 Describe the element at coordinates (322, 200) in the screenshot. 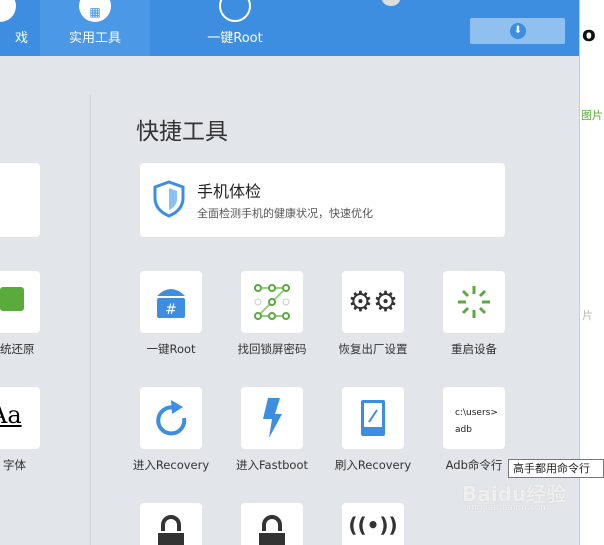

I see `phone-checkup-card: 手机体检 全面检测手机的健康状况，快速优化` at that location.